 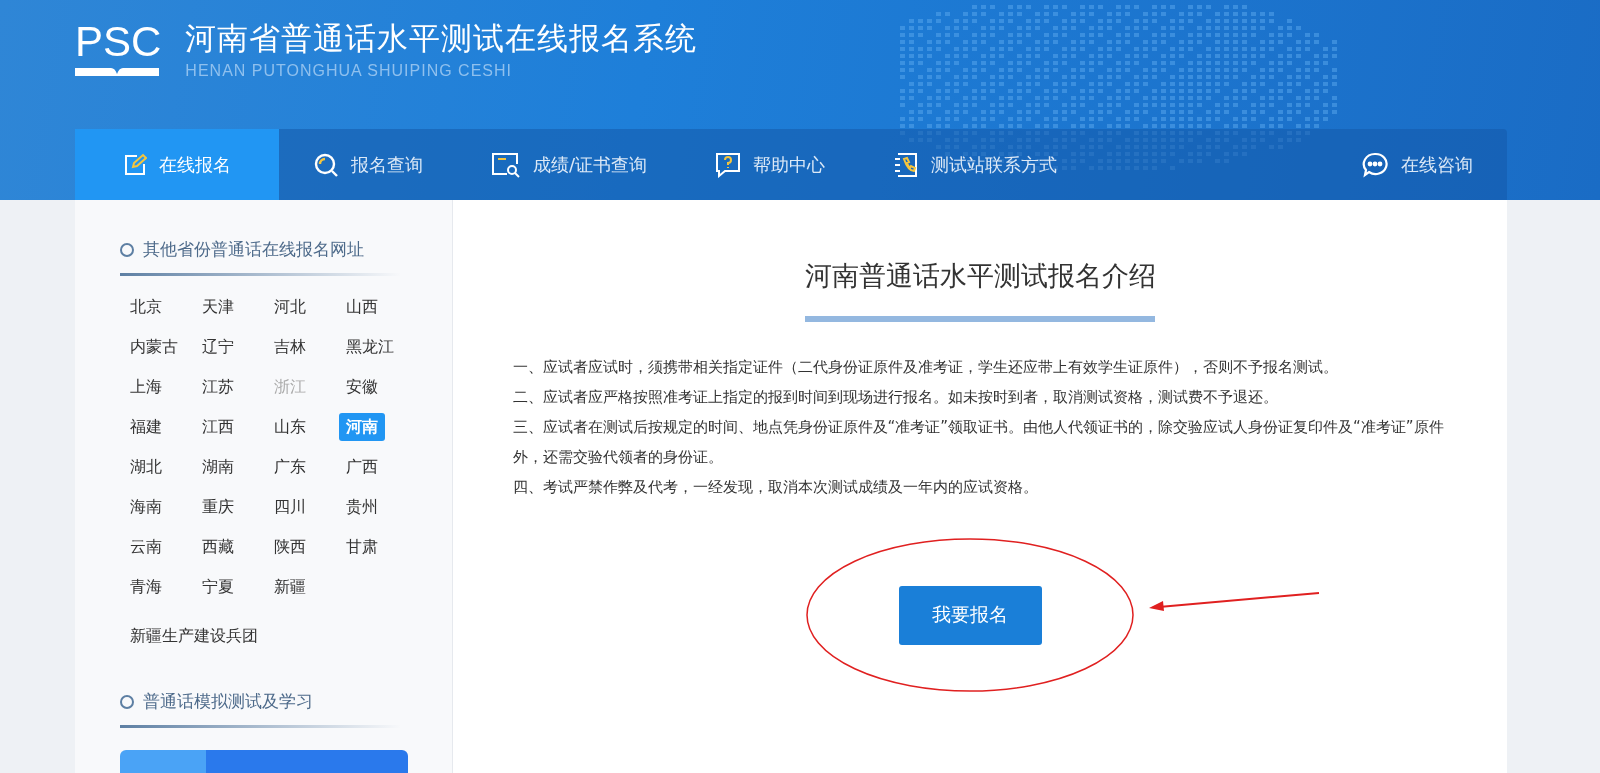 What do you see at coordinates (146, 387) in the screenshot?
I see `province-link: 上海` at bounding box center [146, 387].